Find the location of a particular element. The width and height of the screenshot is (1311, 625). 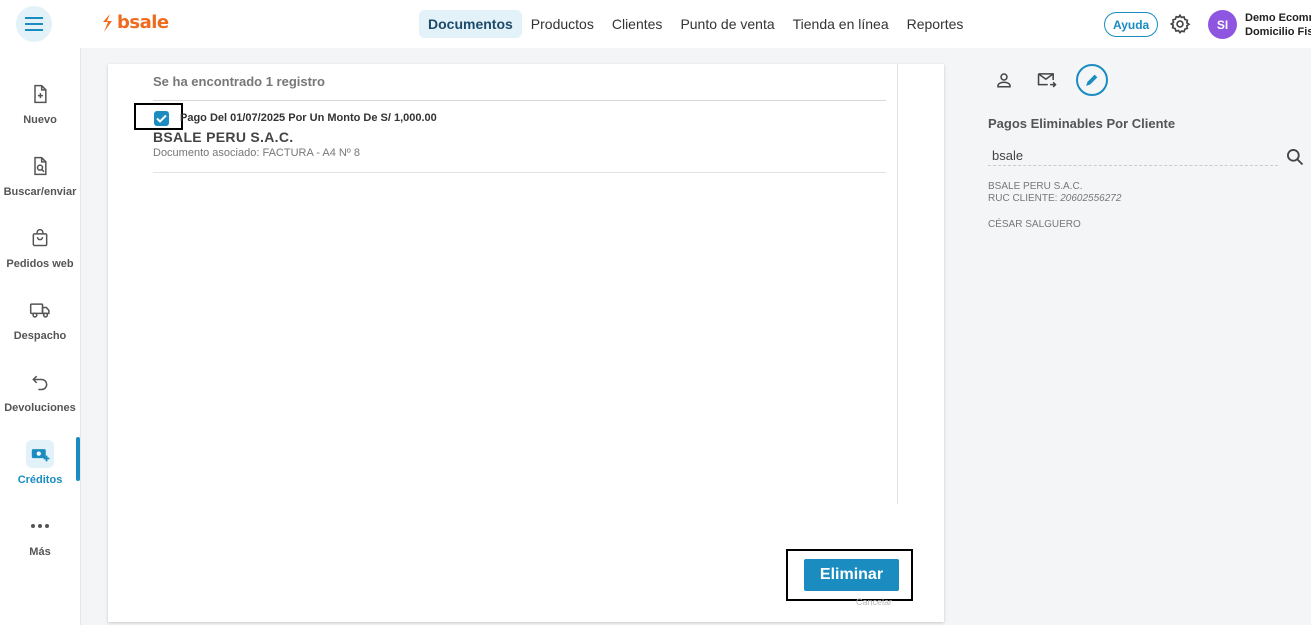

record-checkbox is located at coordinates (161, 118).